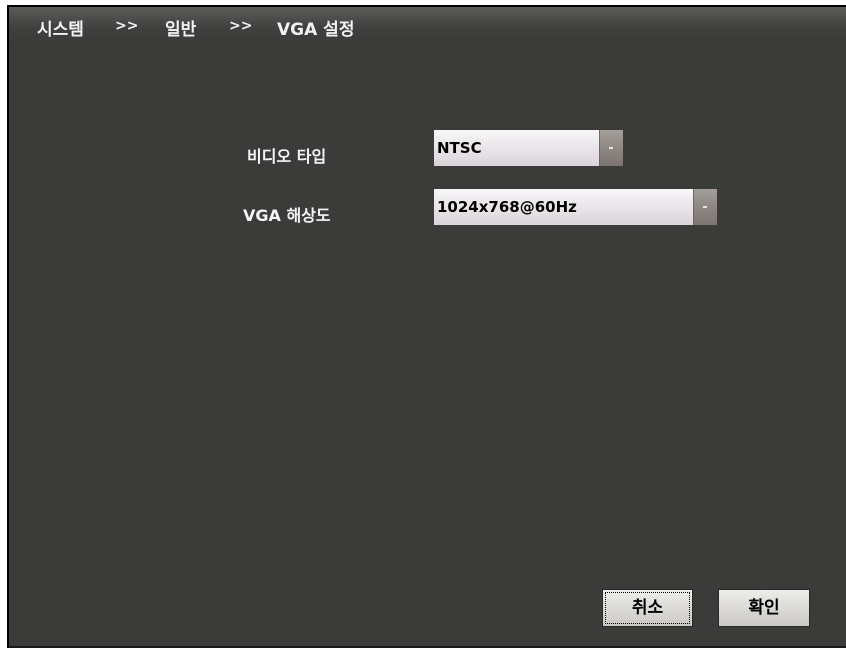 The image size is (846, 650). Describe the element at coordinates (507, 207) in the screenshot. I see `vga-resolution-value: 1024x768@60Hz` at that location.